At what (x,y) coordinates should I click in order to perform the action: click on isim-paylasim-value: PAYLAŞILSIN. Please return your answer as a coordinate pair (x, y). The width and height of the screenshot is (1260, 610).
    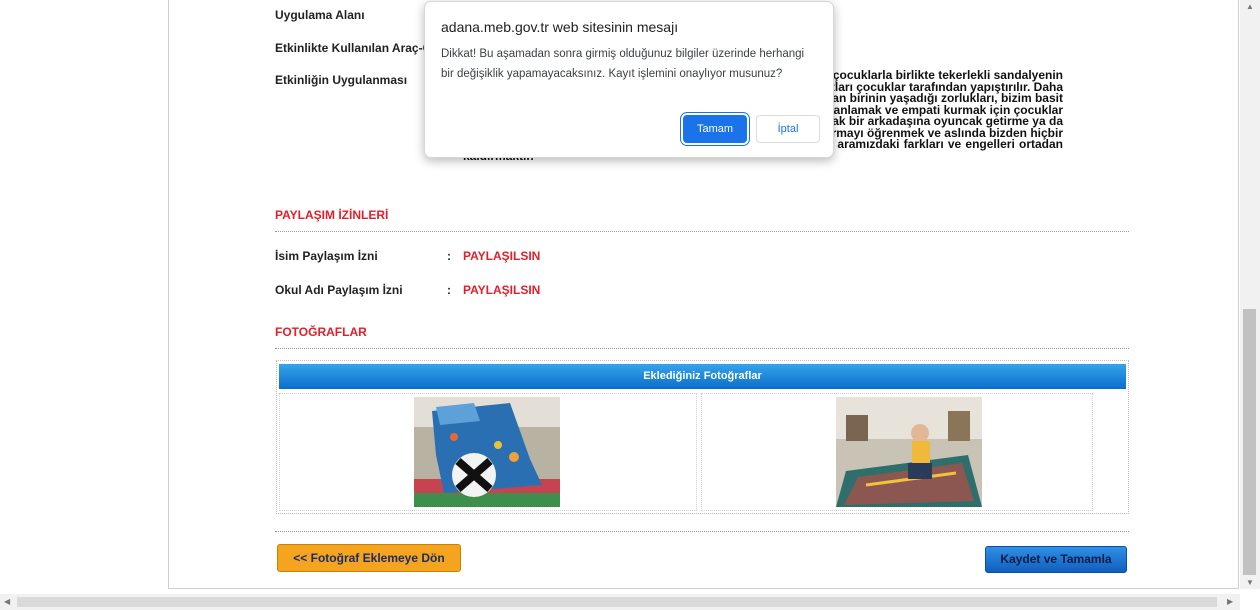
    Looking at the image, I should click on (502, 256).